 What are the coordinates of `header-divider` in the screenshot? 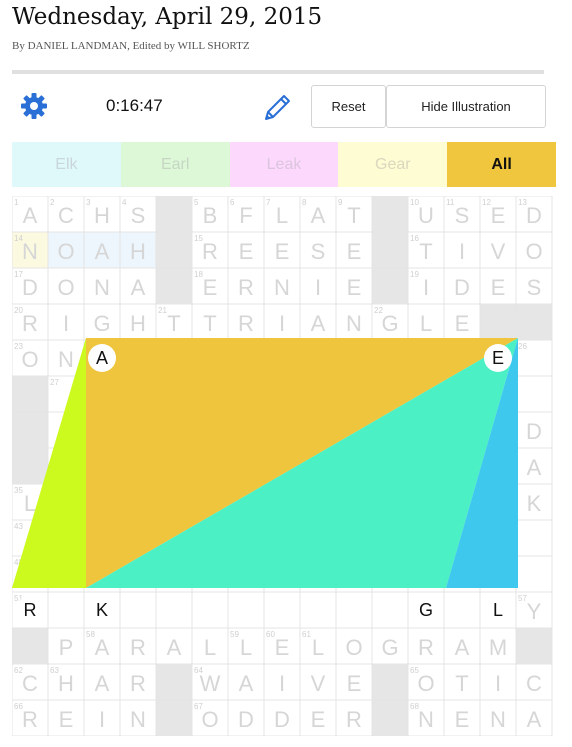 It's located at (278, 72).